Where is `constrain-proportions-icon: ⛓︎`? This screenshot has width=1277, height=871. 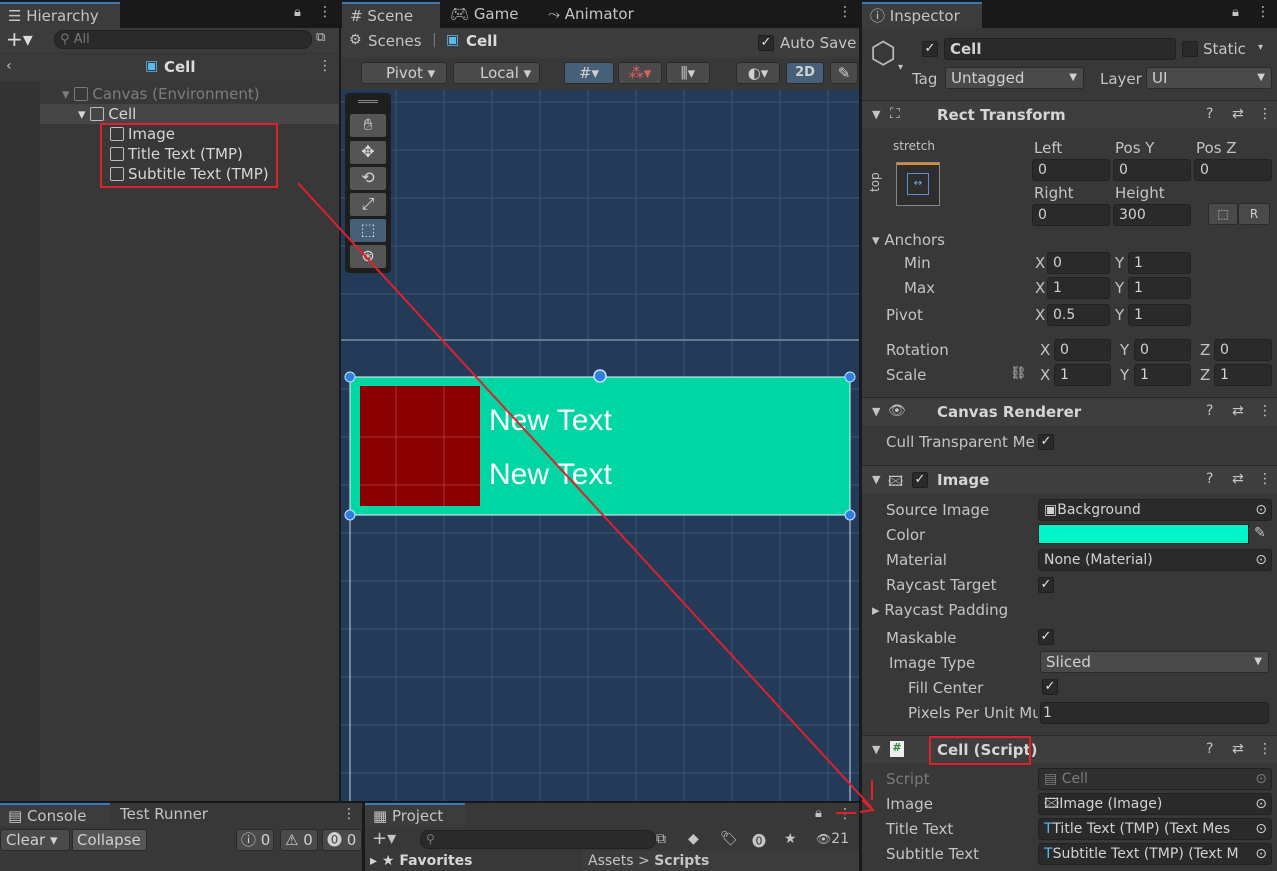 constrain-proportions-icon: ⛓︎ is located at coordinates (1018, 373).